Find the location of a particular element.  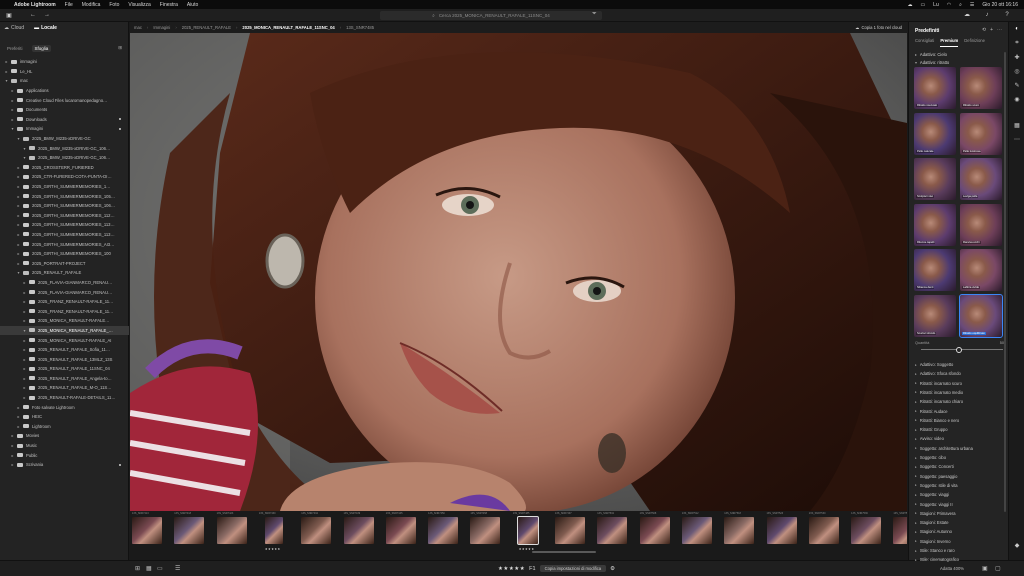

preset-thumbnail: Scurisci sfondo is located at coordinates (935, 315).